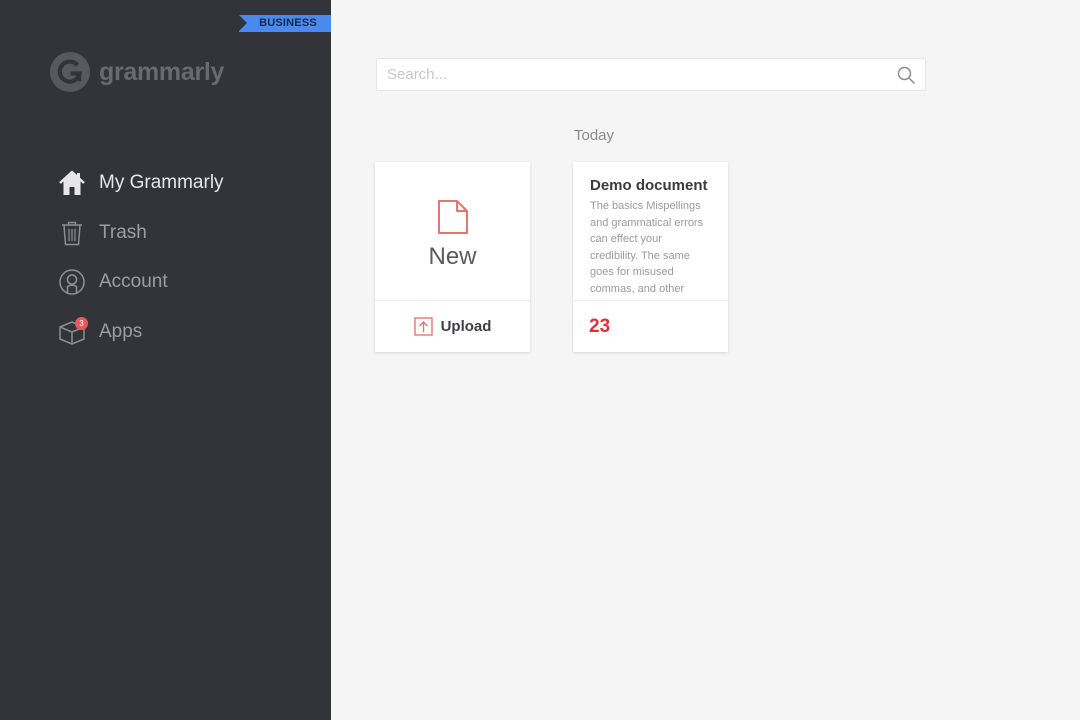 This screenshot has height=720, width=1080. Describe the element at coordinates (72, 233) in the screenshot. I see `trash-icon` at that location.